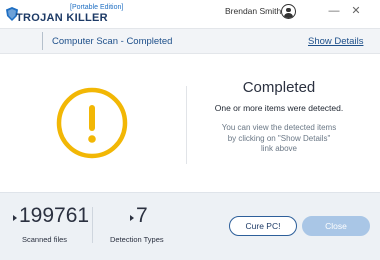 Image resolution: width=380 pixels, height=260 pixels. I want to click on user-name: Brendan Smith, so click(253, 11).